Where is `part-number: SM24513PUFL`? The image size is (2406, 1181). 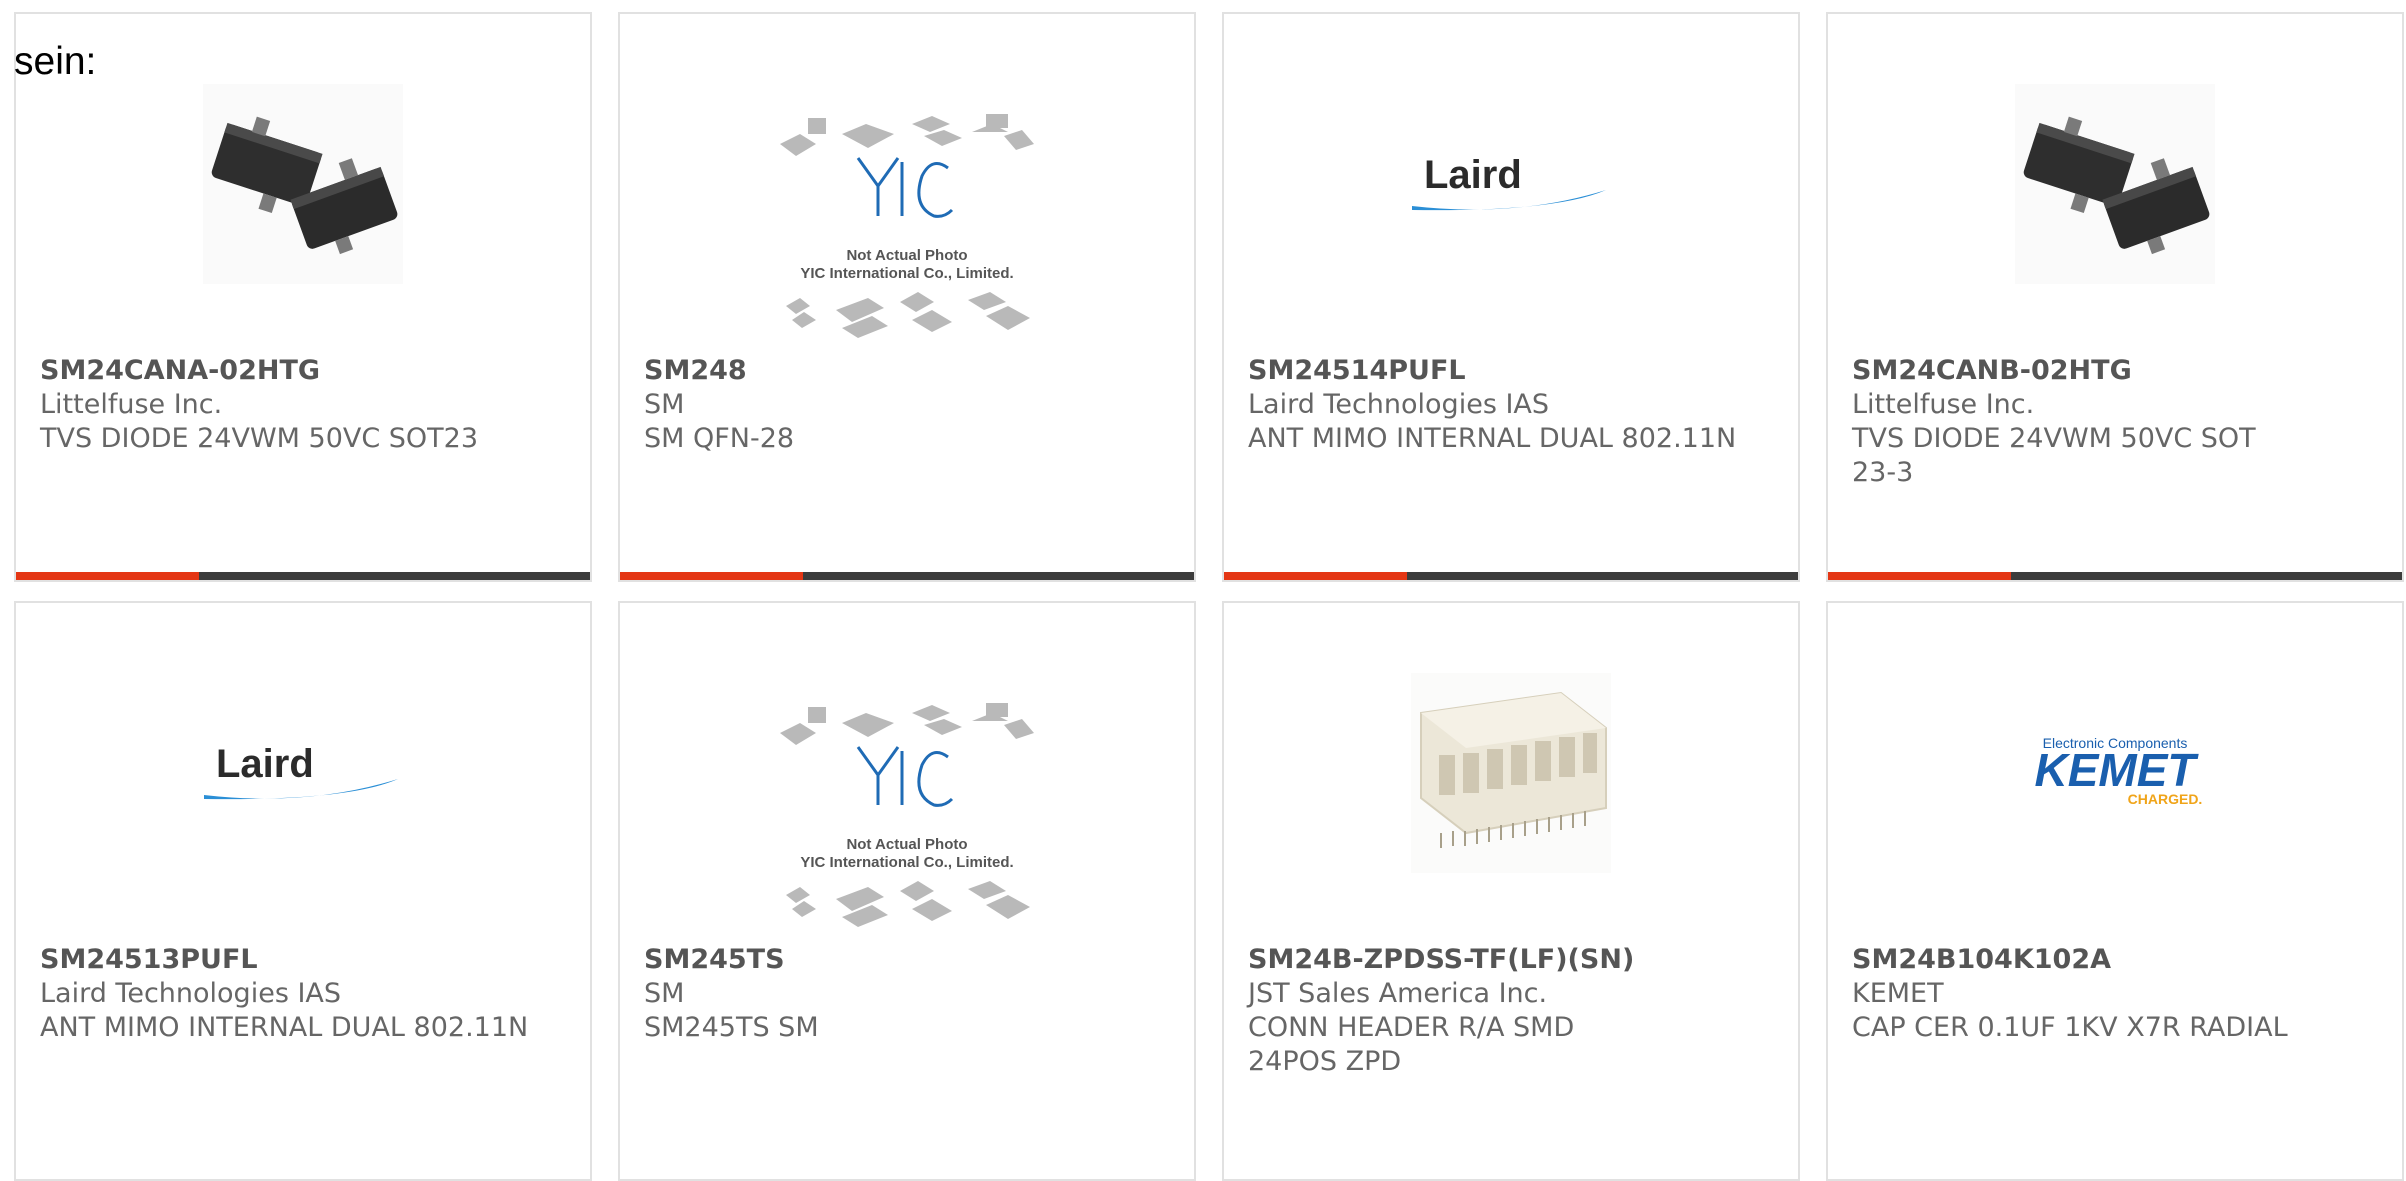 part-number: SM24513PUFL is located at coordinates (303, 960).